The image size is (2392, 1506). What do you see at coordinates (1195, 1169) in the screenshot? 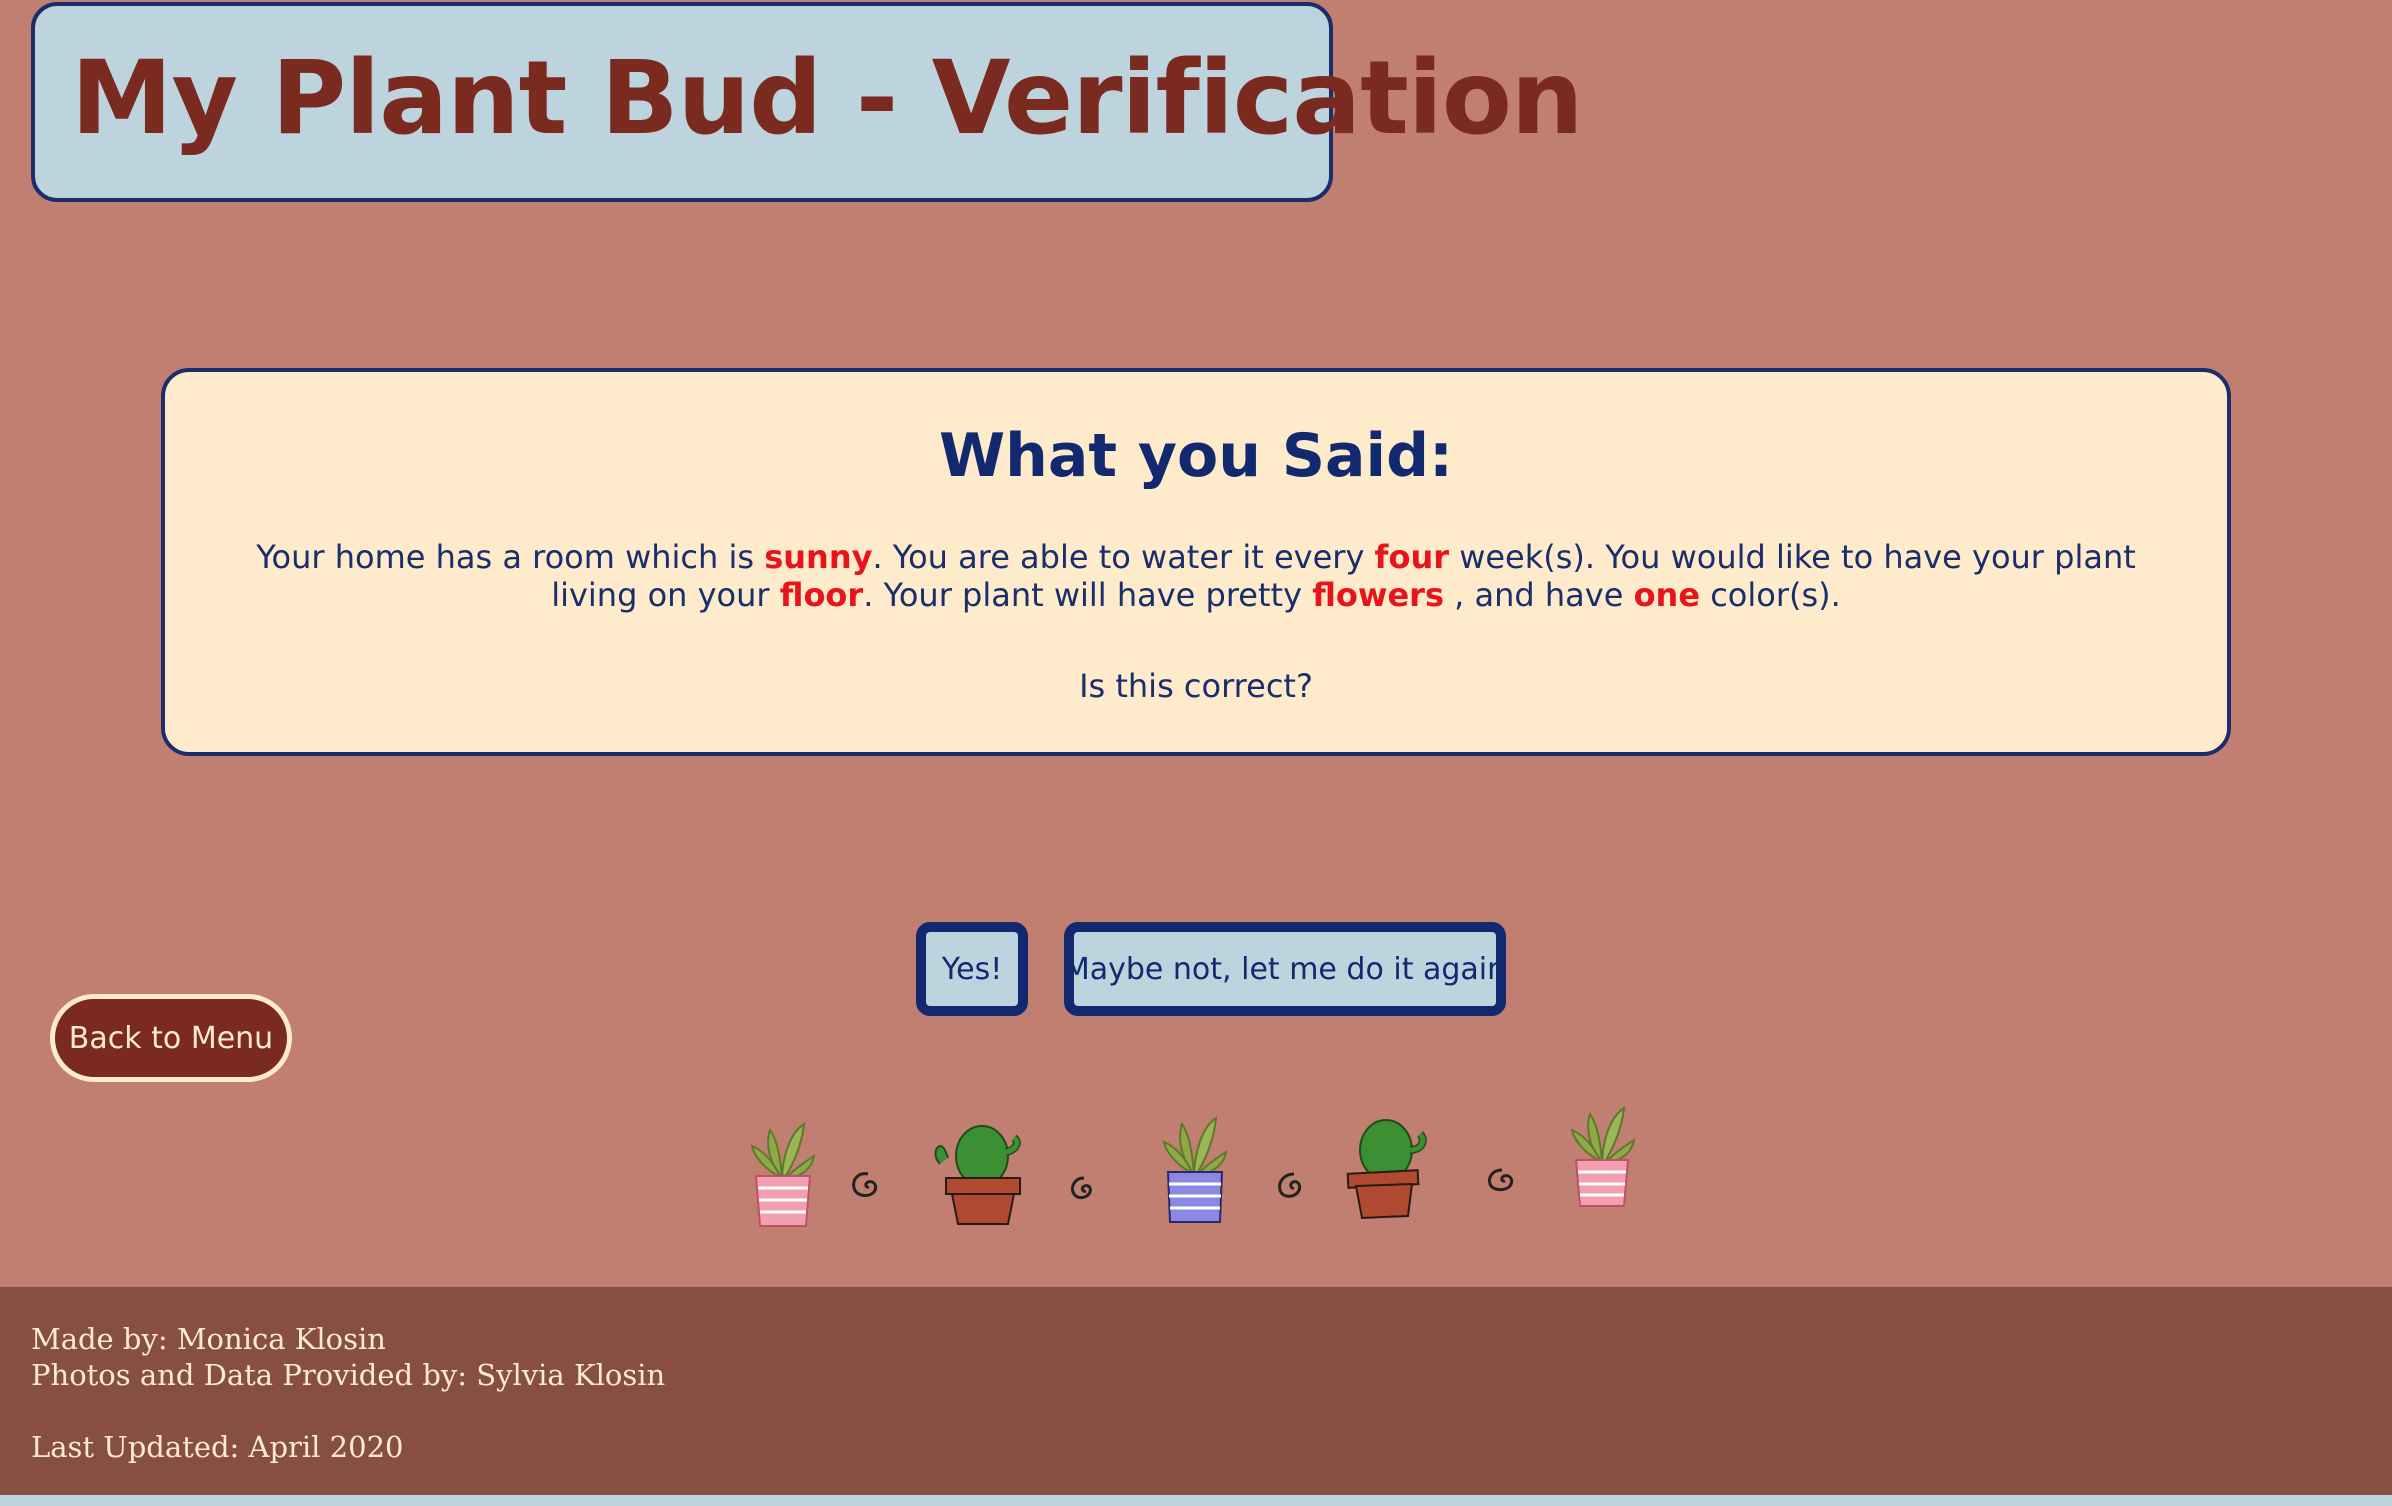
I see `succulent-purple-pot-icon` at bounding box center [1195, 1169].